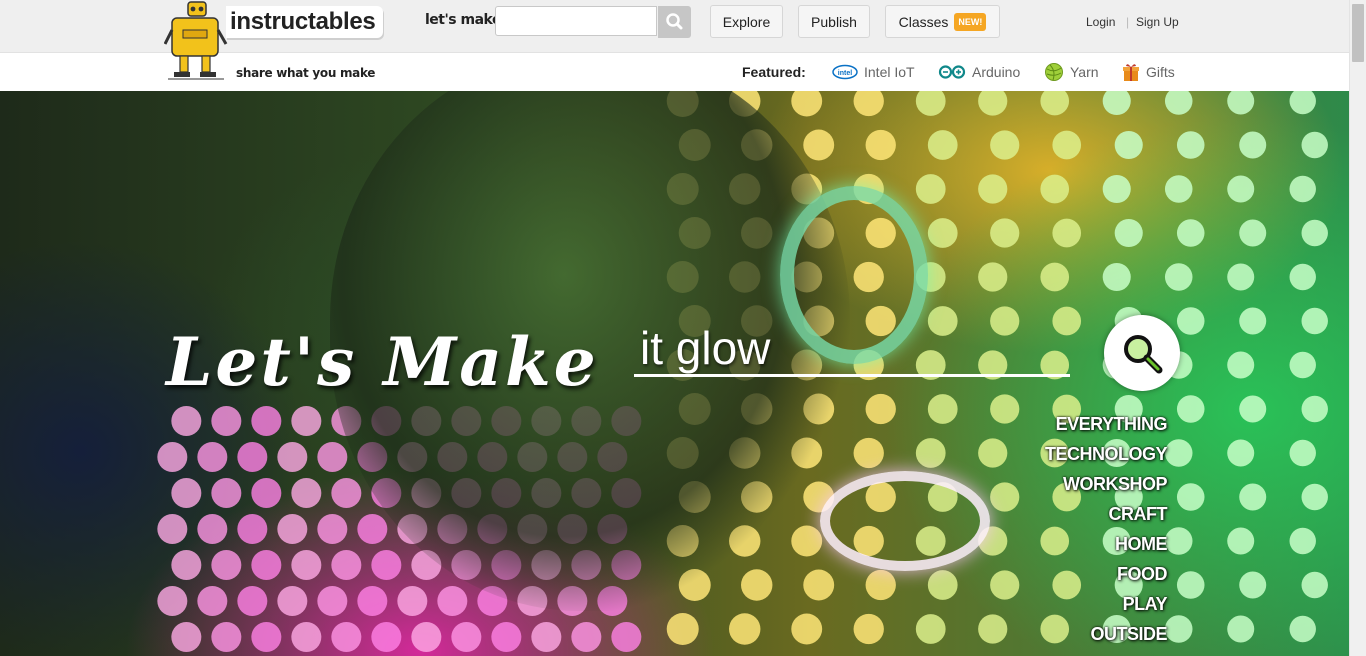 The width and height of the screenshot is (1366, 656). I want to click on category-link-outside: OUTSIDE, so click(1128, 634).